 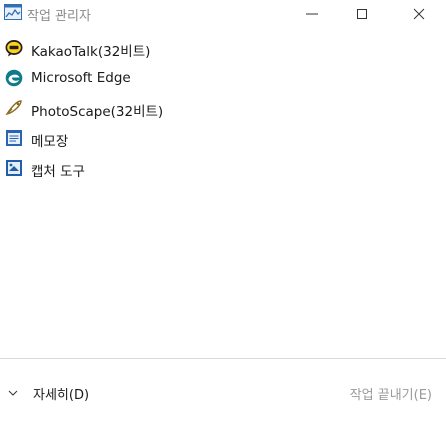 I want to click on more-details-button: 자세히(D), so click(x=48, y=393).